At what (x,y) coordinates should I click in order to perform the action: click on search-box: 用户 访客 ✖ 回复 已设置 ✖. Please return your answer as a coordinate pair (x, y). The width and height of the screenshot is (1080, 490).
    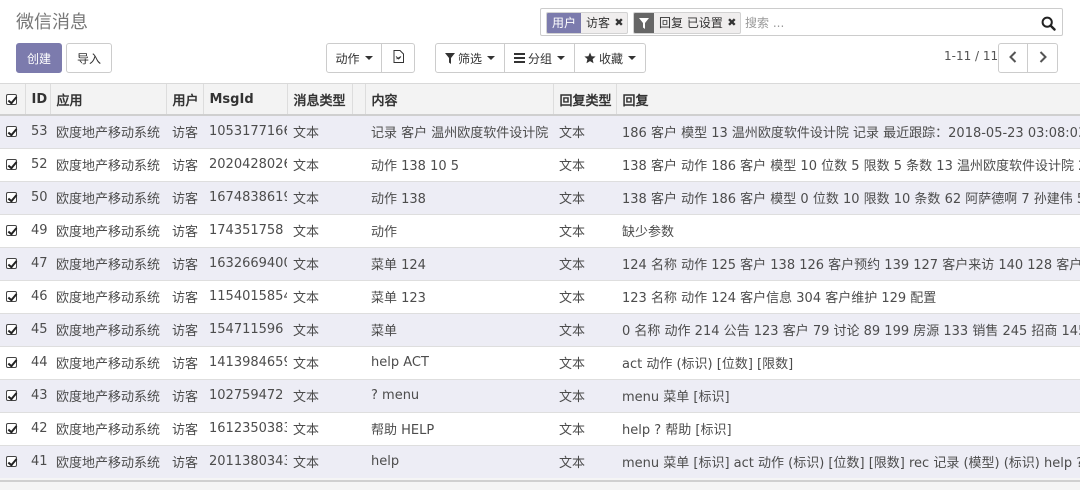
    Looking at the image, I should click on (801, 22).